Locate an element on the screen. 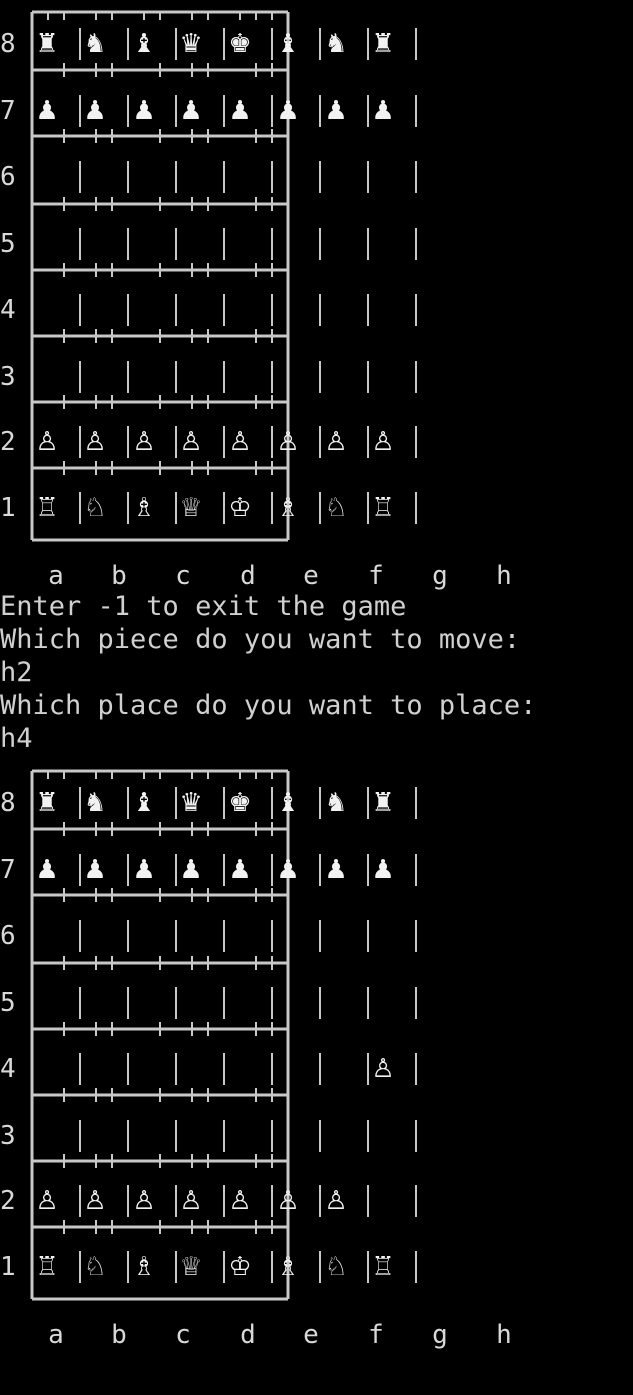  file-labels: a b c d e f g h is located at coordinates (316, 576).